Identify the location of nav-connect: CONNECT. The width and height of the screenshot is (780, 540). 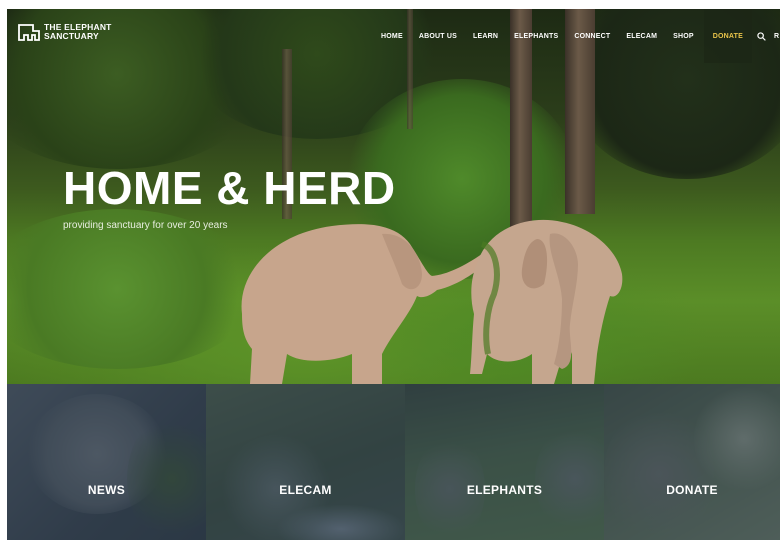
(592, 36).